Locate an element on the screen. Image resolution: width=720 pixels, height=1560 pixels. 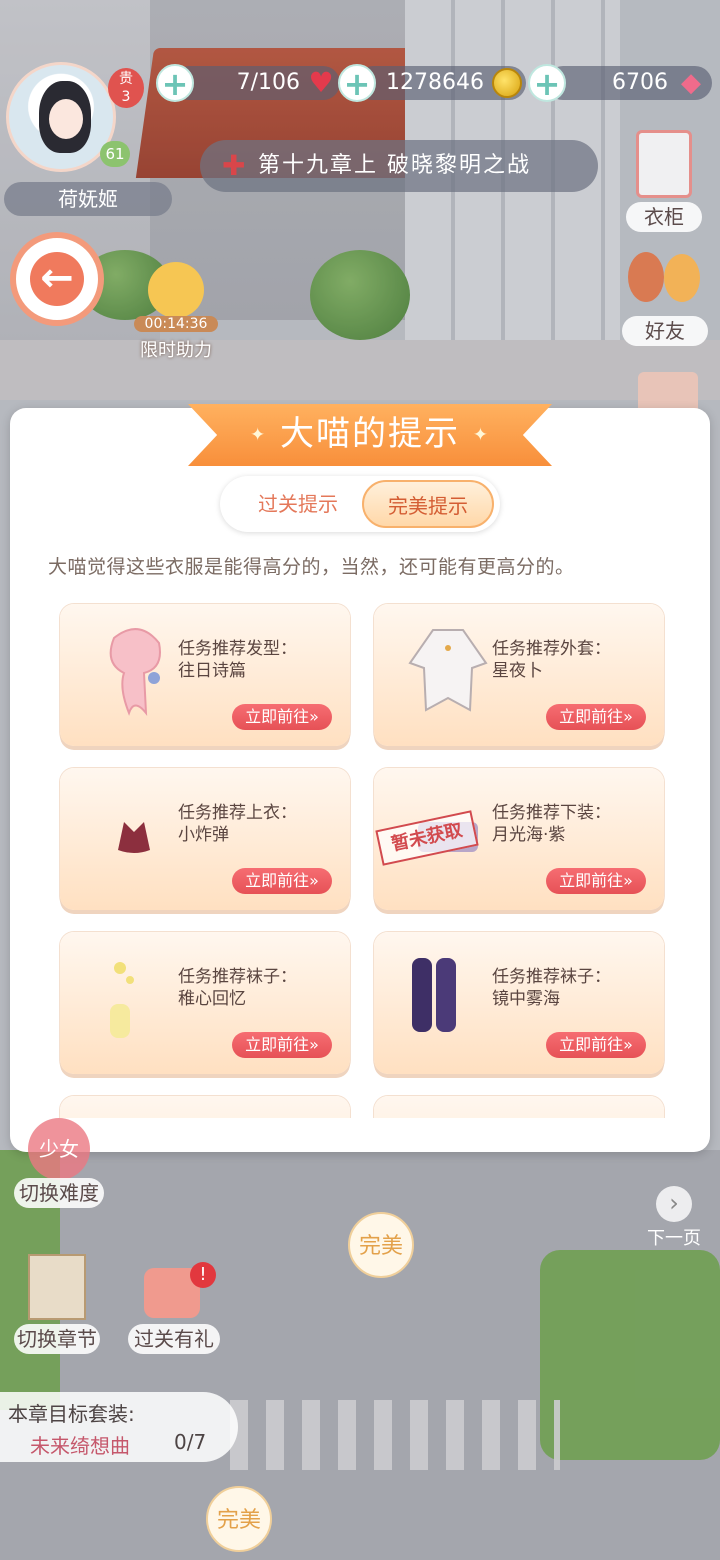
chapter-title: 第十九章上 破晓黎明之战 is located at coordinates (394, 165).